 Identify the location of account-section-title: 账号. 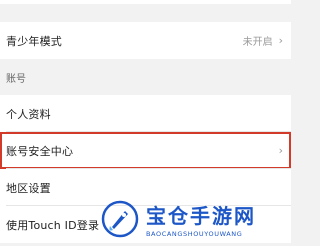
(16, 79).